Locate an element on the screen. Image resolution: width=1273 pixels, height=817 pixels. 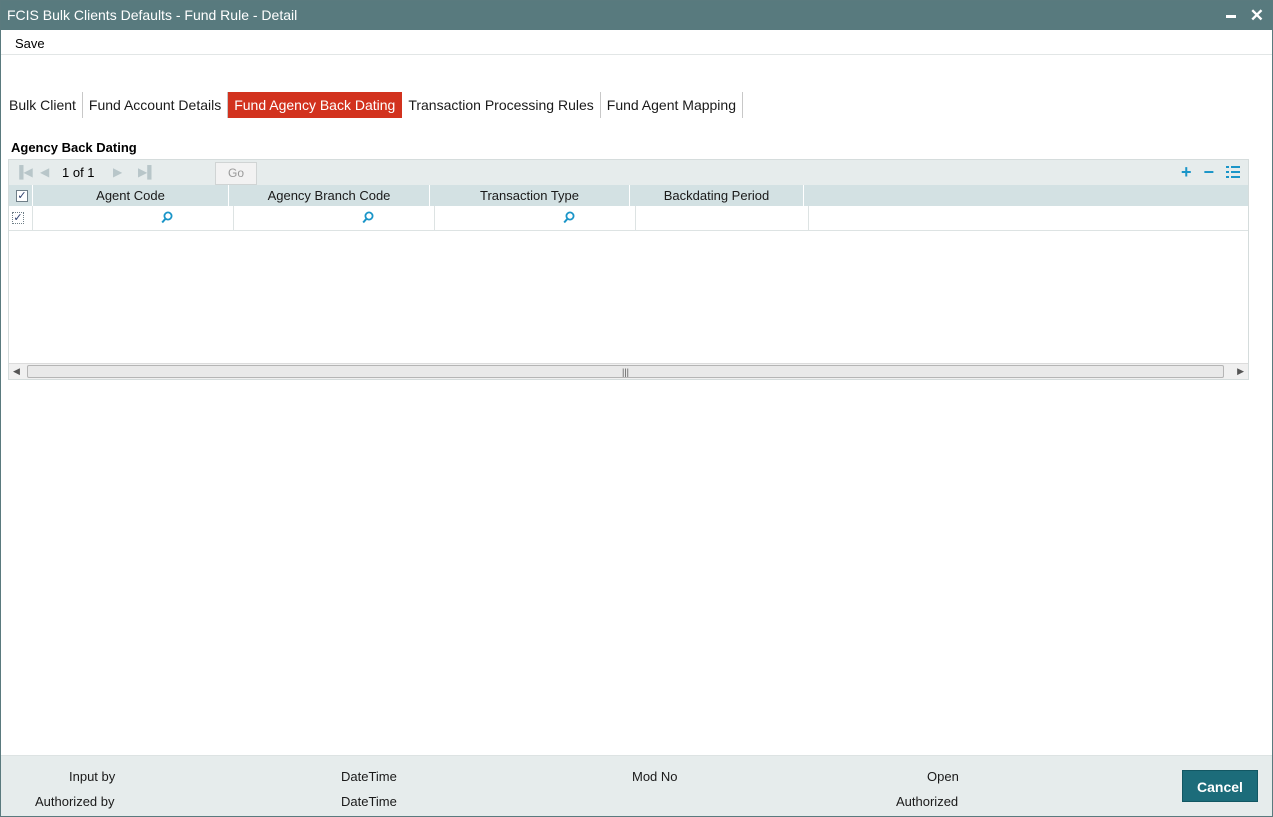
grid-tools: + − is located at coordinates (1210, 172).